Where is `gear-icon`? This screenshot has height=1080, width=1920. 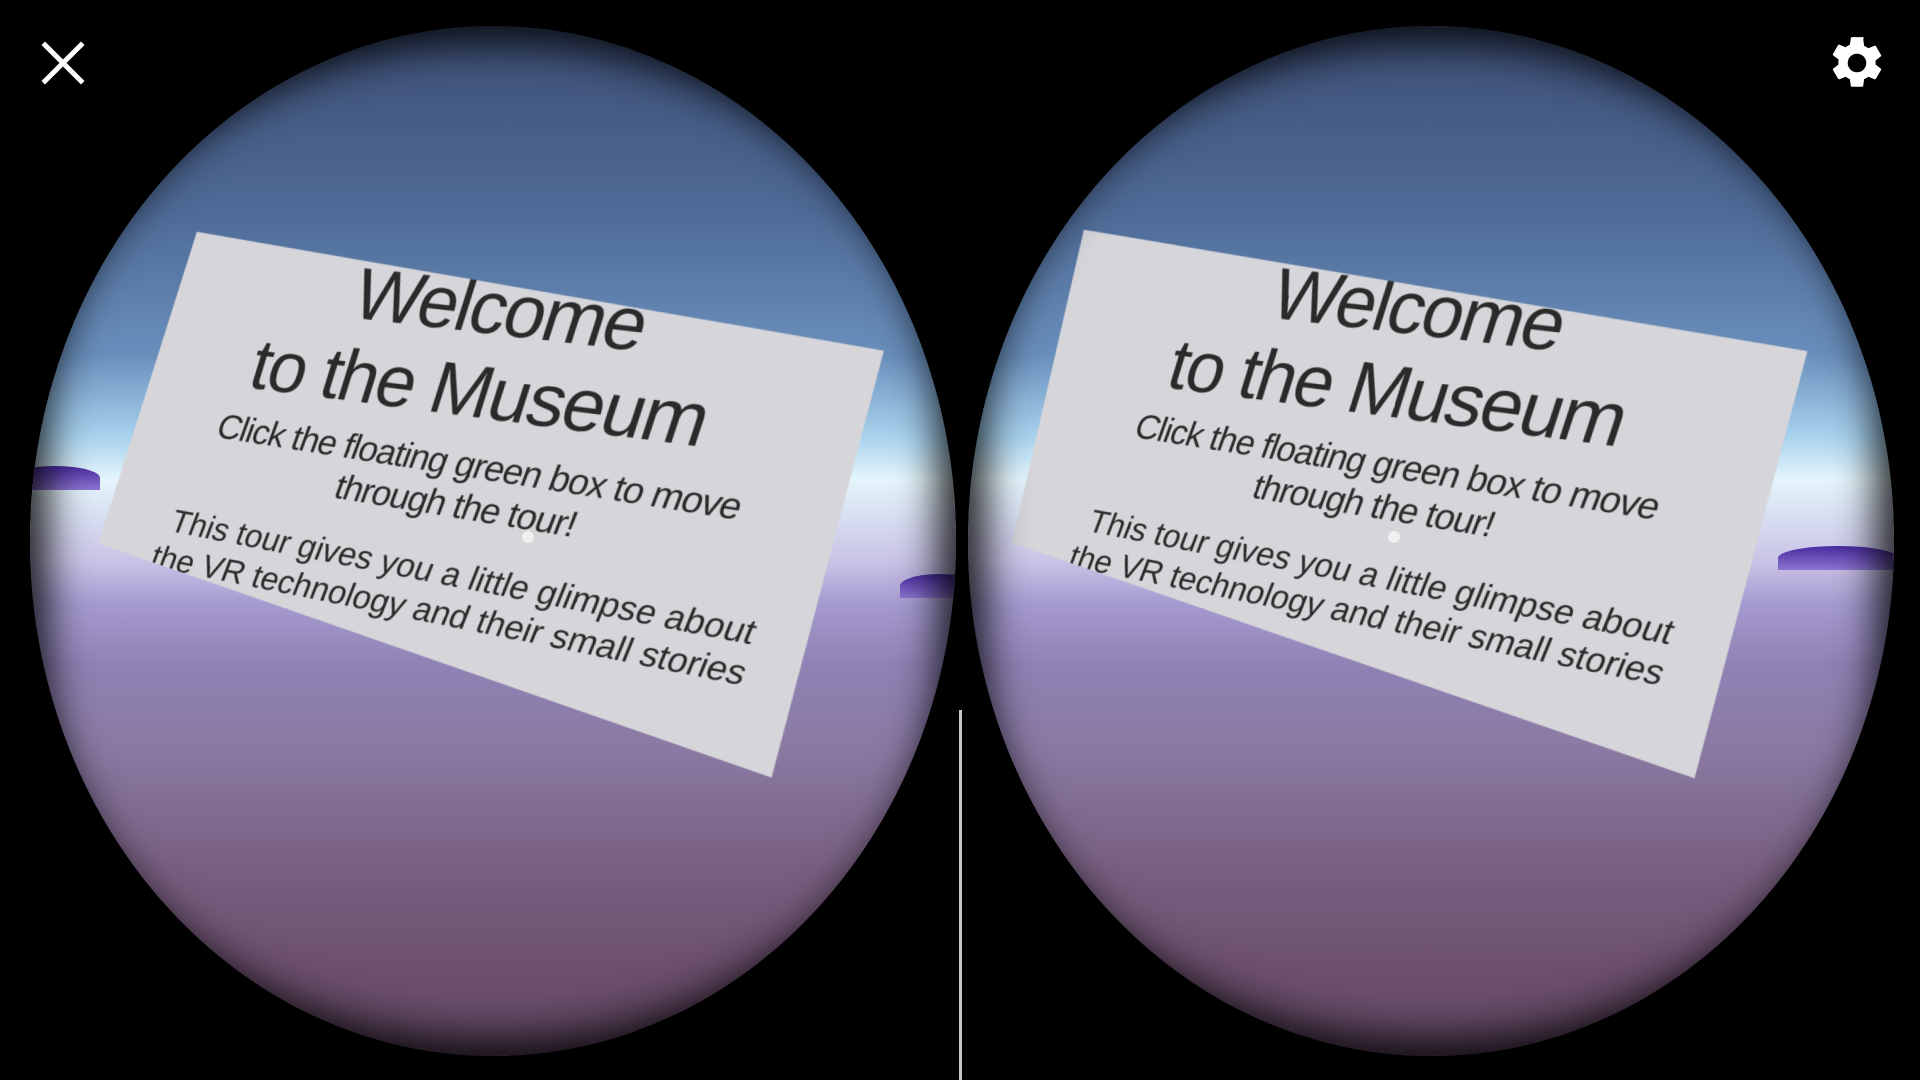 gear-icon is located at coordinates (1857, 62).